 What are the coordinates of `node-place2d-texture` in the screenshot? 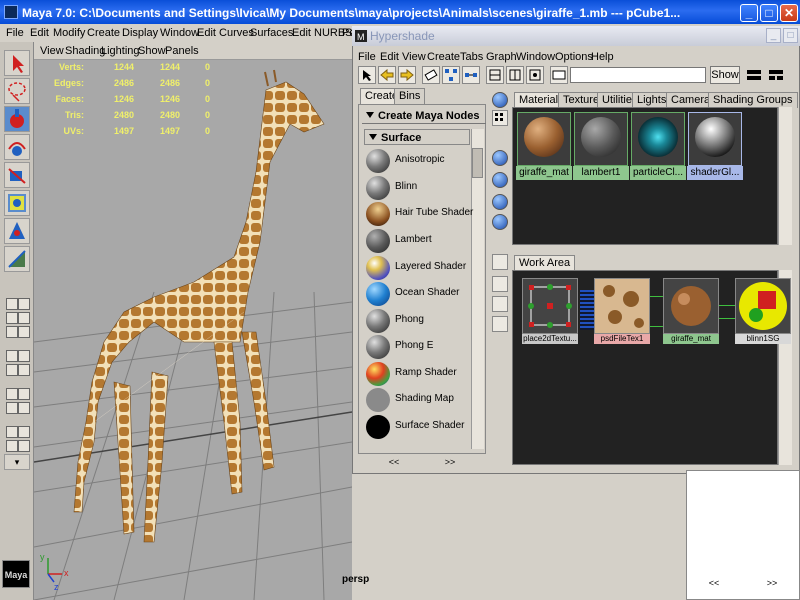 It's located at (550, 306).